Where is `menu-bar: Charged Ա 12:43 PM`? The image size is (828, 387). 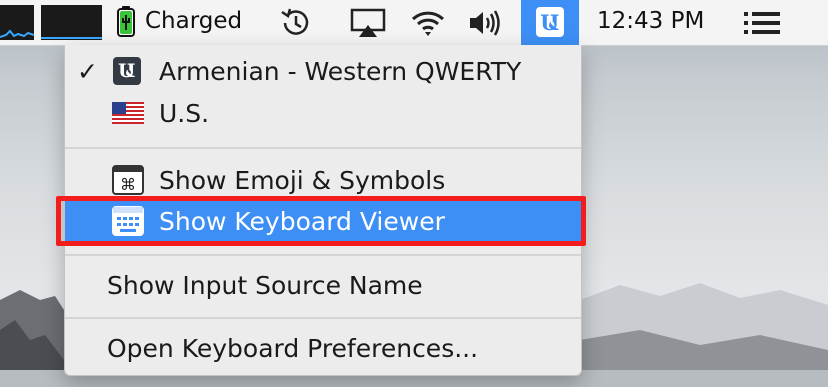 menu-bar: Charged Ա 12:43 PM is located at coordinates (414, 23).